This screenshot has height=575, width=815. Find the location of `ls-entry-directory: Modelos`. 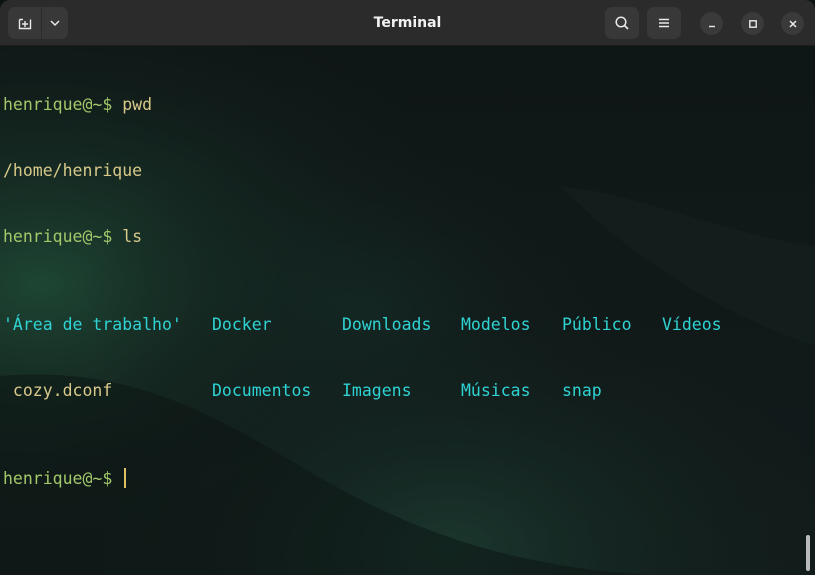

ls-entry-directory: Modelos is located at coordinates (496, 324).